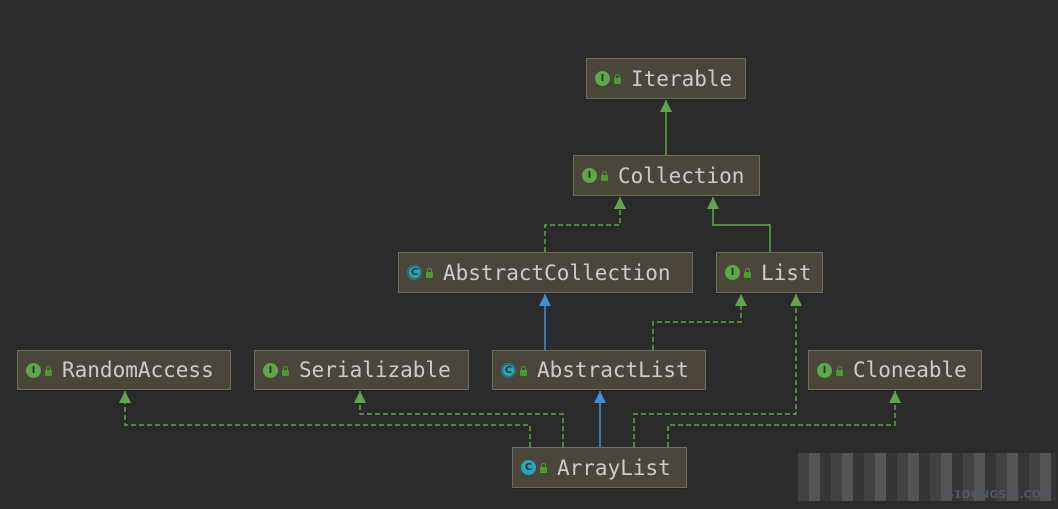 The image size is (1058, 509). What do you see at coordinates (459, 418) in the screenshot?
I see `edge-arraylist-to-serializable` at bounding box center [459, 418].